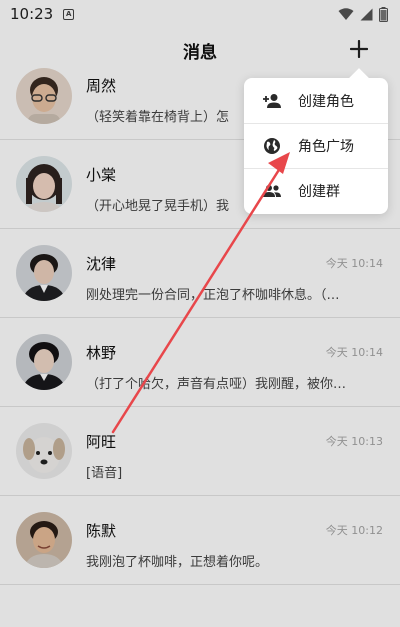 This screenshot has width=400, height=627. I want to click on menu-item-character-square: 角色广场, so click(316, 145).